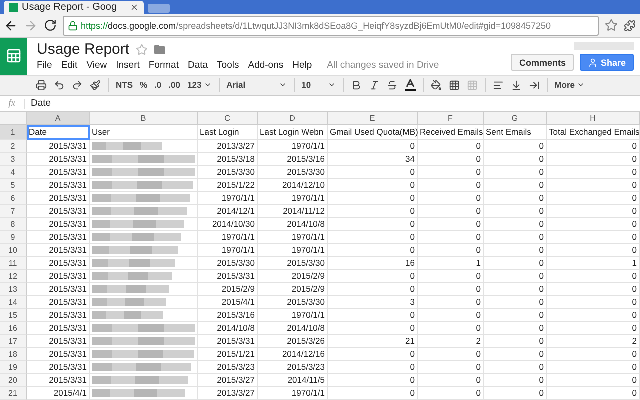  I want to click on number-format-dropdown: 123, so click(199, 85).